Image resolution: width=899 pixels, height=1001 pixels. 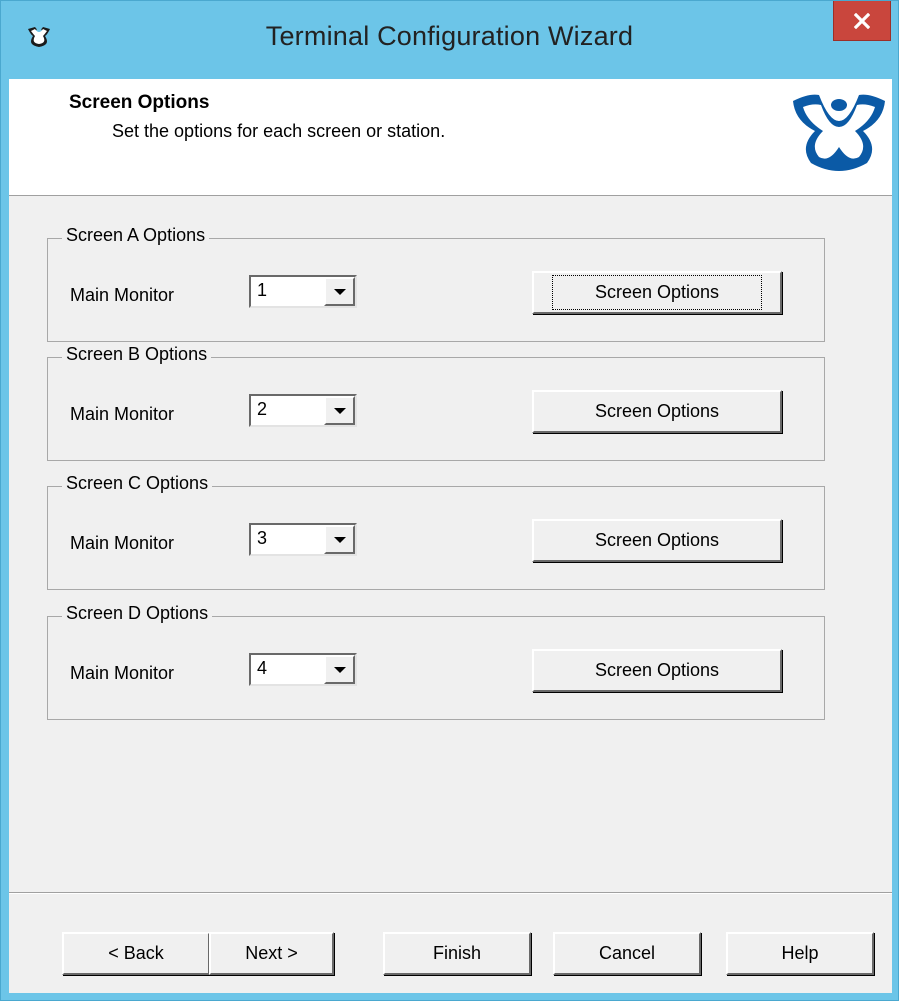 I want to click on footer-divider, so click(x=450, y=893).